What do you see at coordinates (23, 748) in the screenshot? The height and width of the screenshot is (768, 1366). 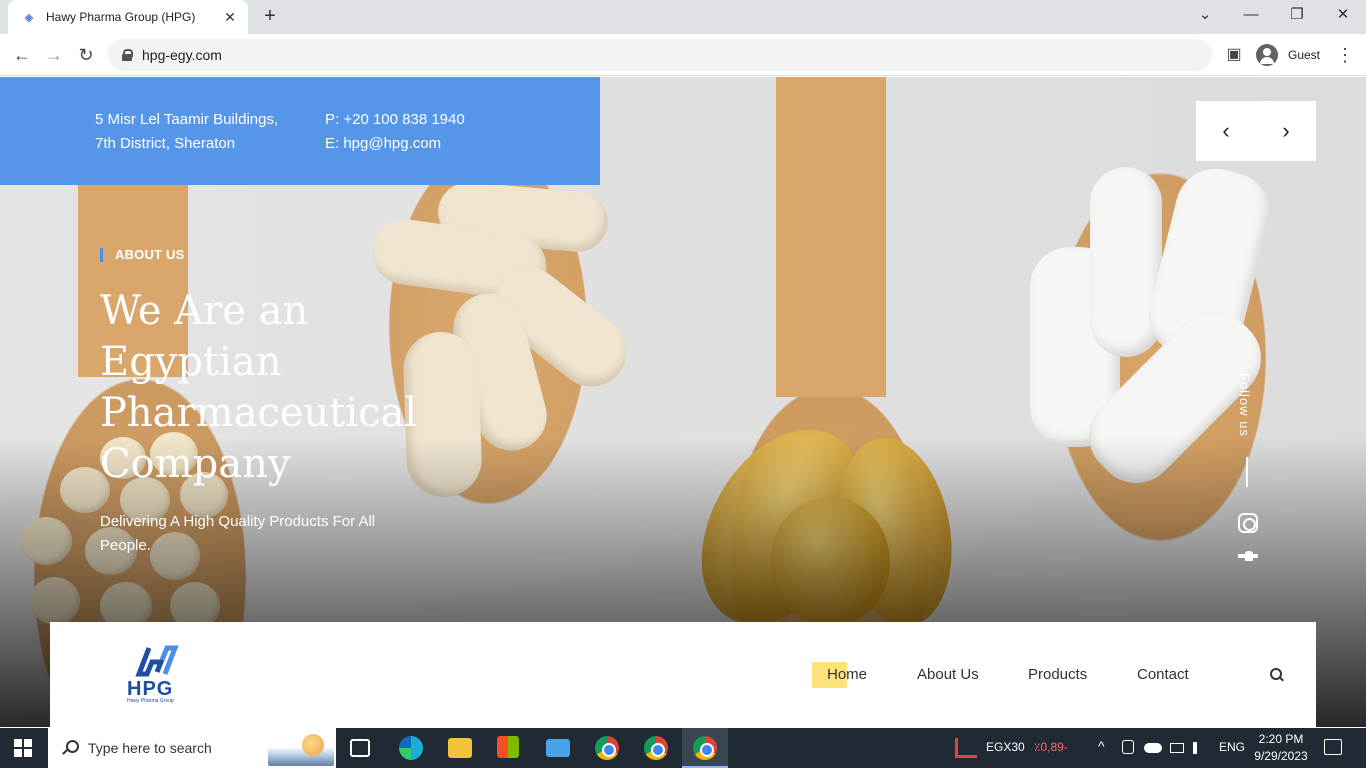 I see `windows-start-icon` at bounding box center [23, 748].